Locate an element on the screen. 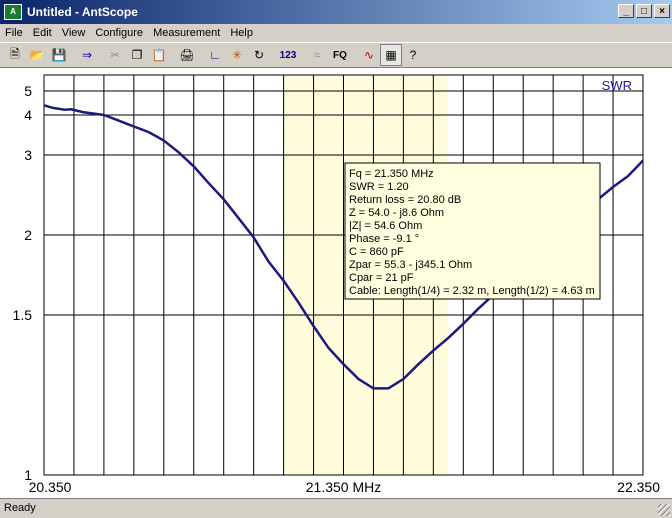 The width and height of the screenshot is (672, 518). x-tick-label: 22.350 is located at coordinates (638, 487).